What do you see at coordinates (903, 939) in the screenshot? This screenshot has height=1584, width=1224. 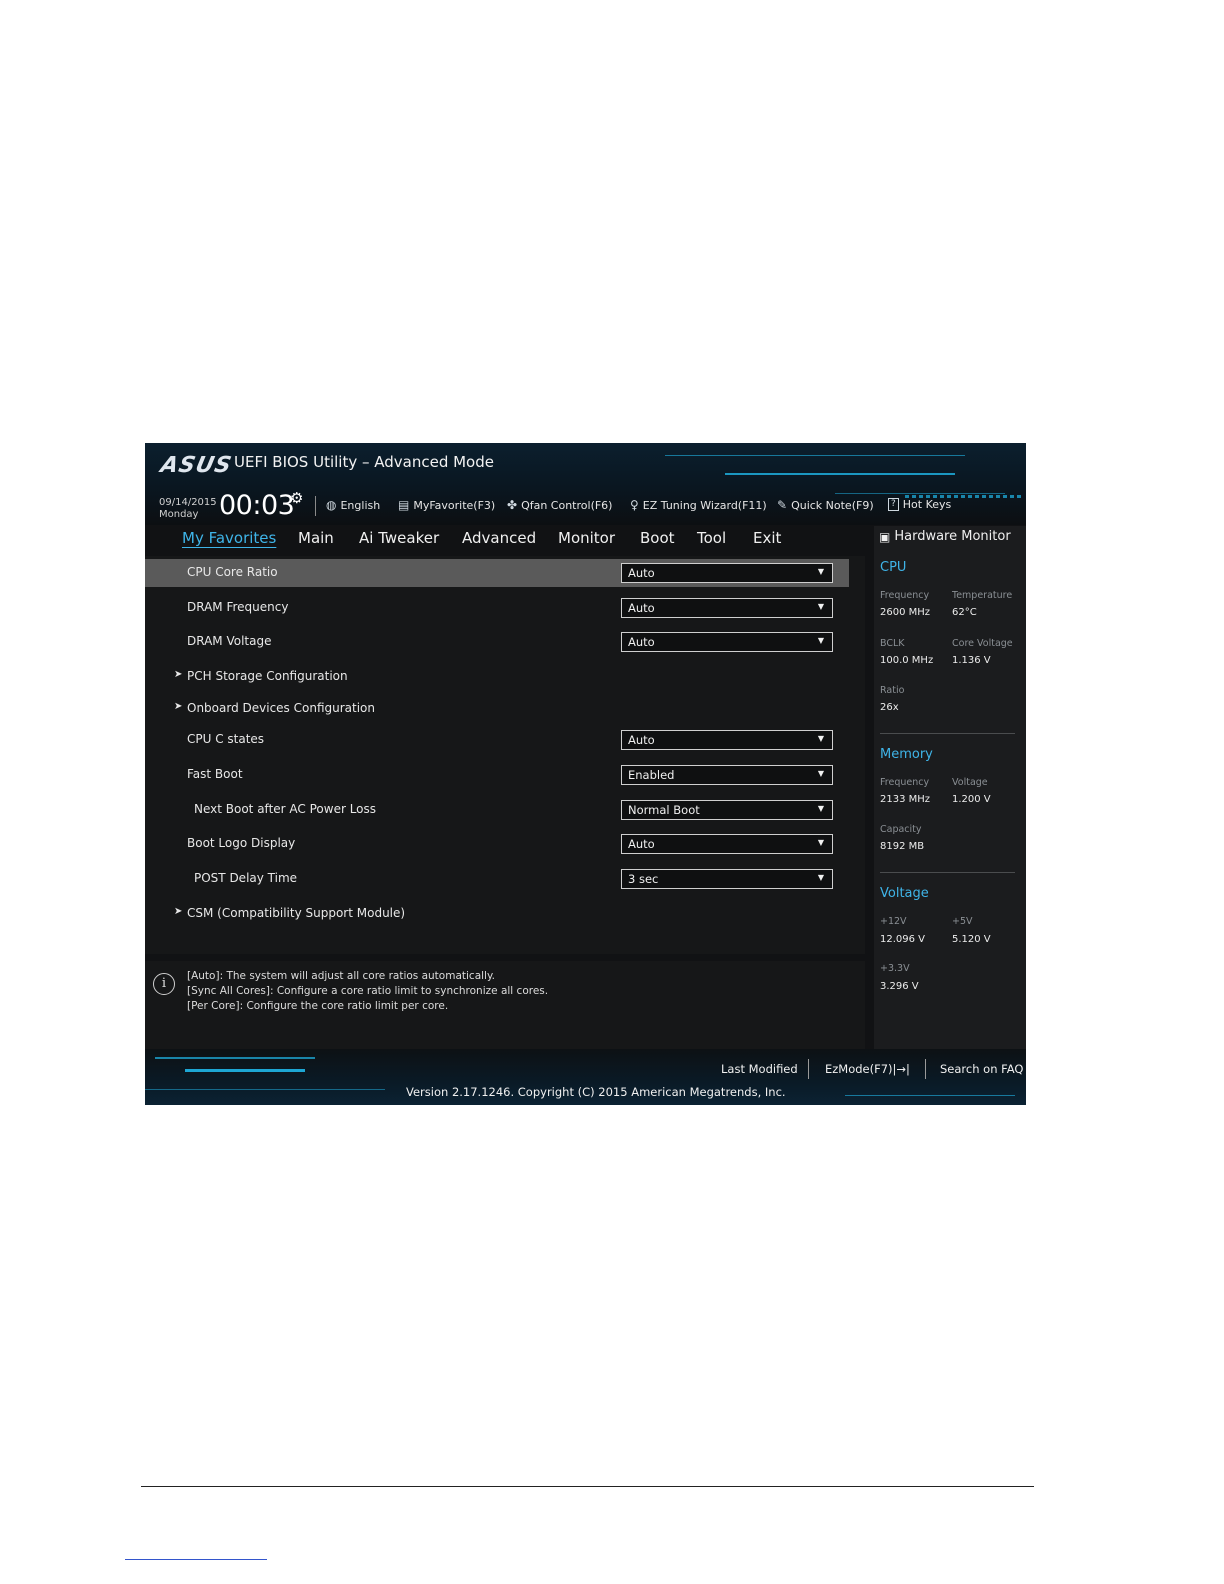 I see `v12-value: 12.096 V` at bounding box center [903, 939].